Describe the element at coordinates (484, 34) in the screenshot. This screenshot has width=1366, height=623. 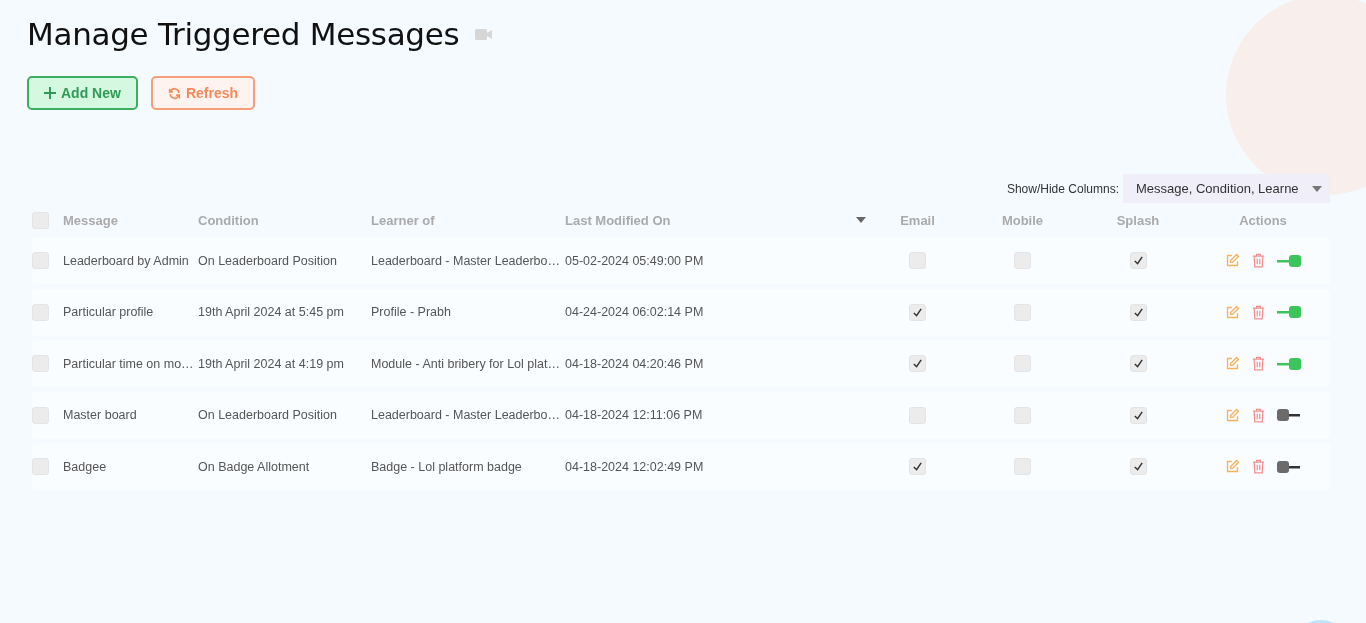
I see `video-camera-icon` at that location.